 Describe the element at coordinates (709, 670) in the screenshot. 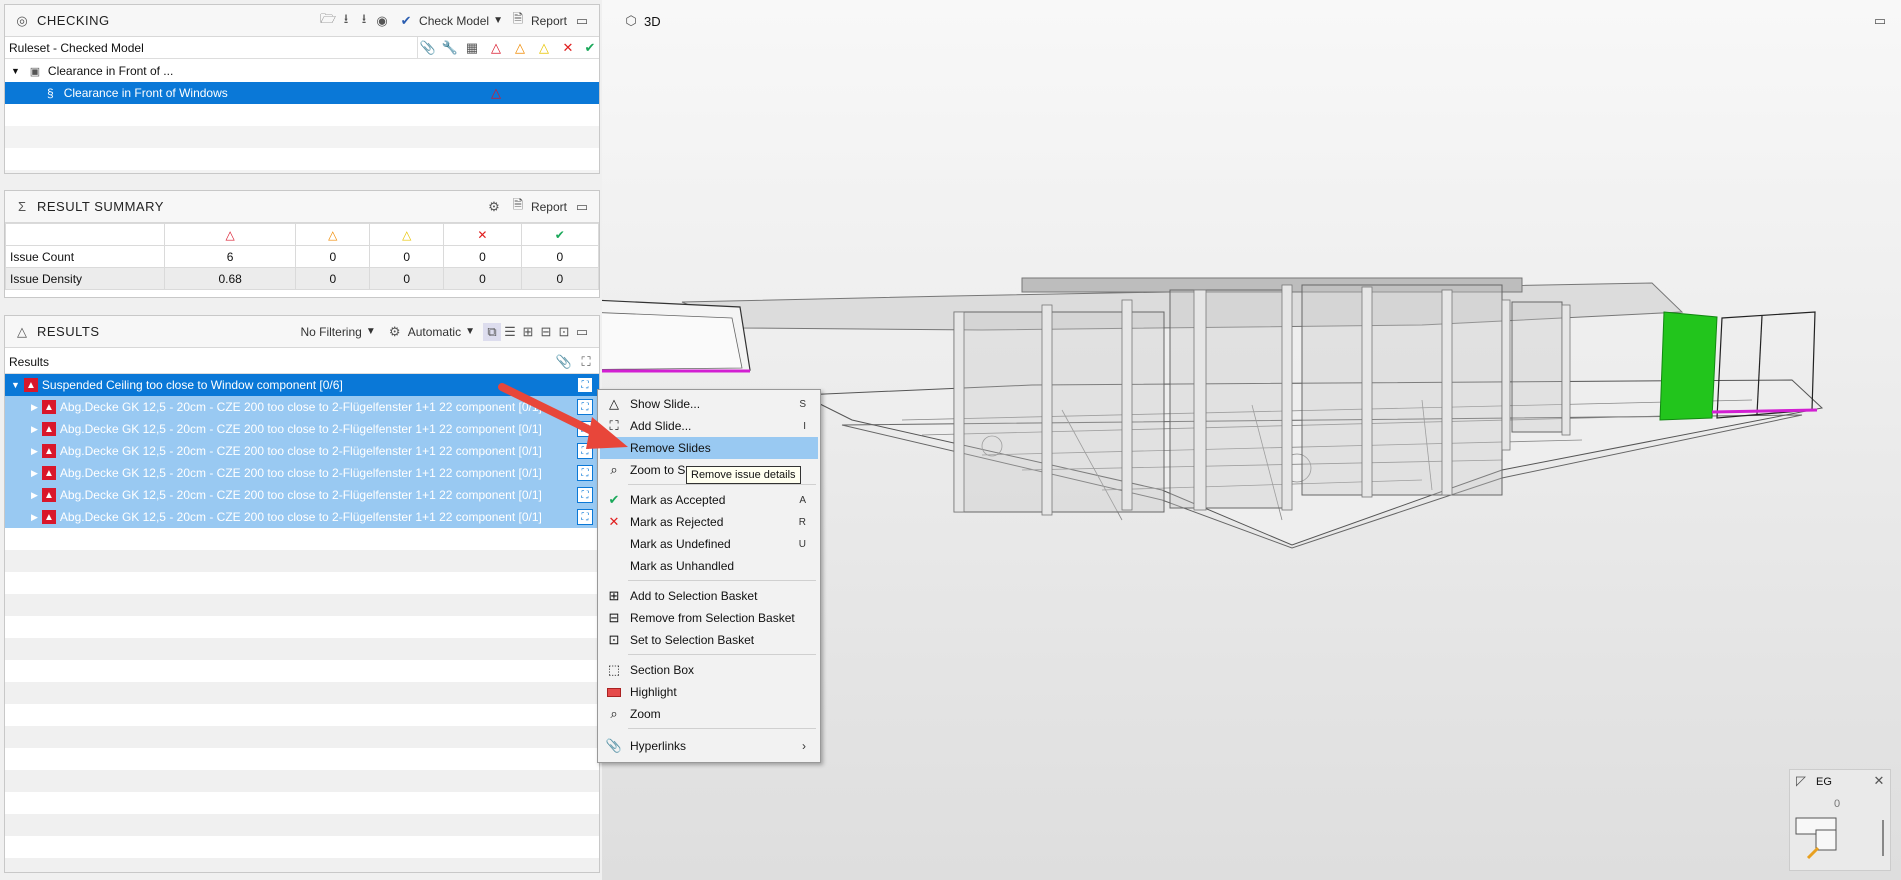

I see `section-box-item: ⬚ Section Box` at that location.